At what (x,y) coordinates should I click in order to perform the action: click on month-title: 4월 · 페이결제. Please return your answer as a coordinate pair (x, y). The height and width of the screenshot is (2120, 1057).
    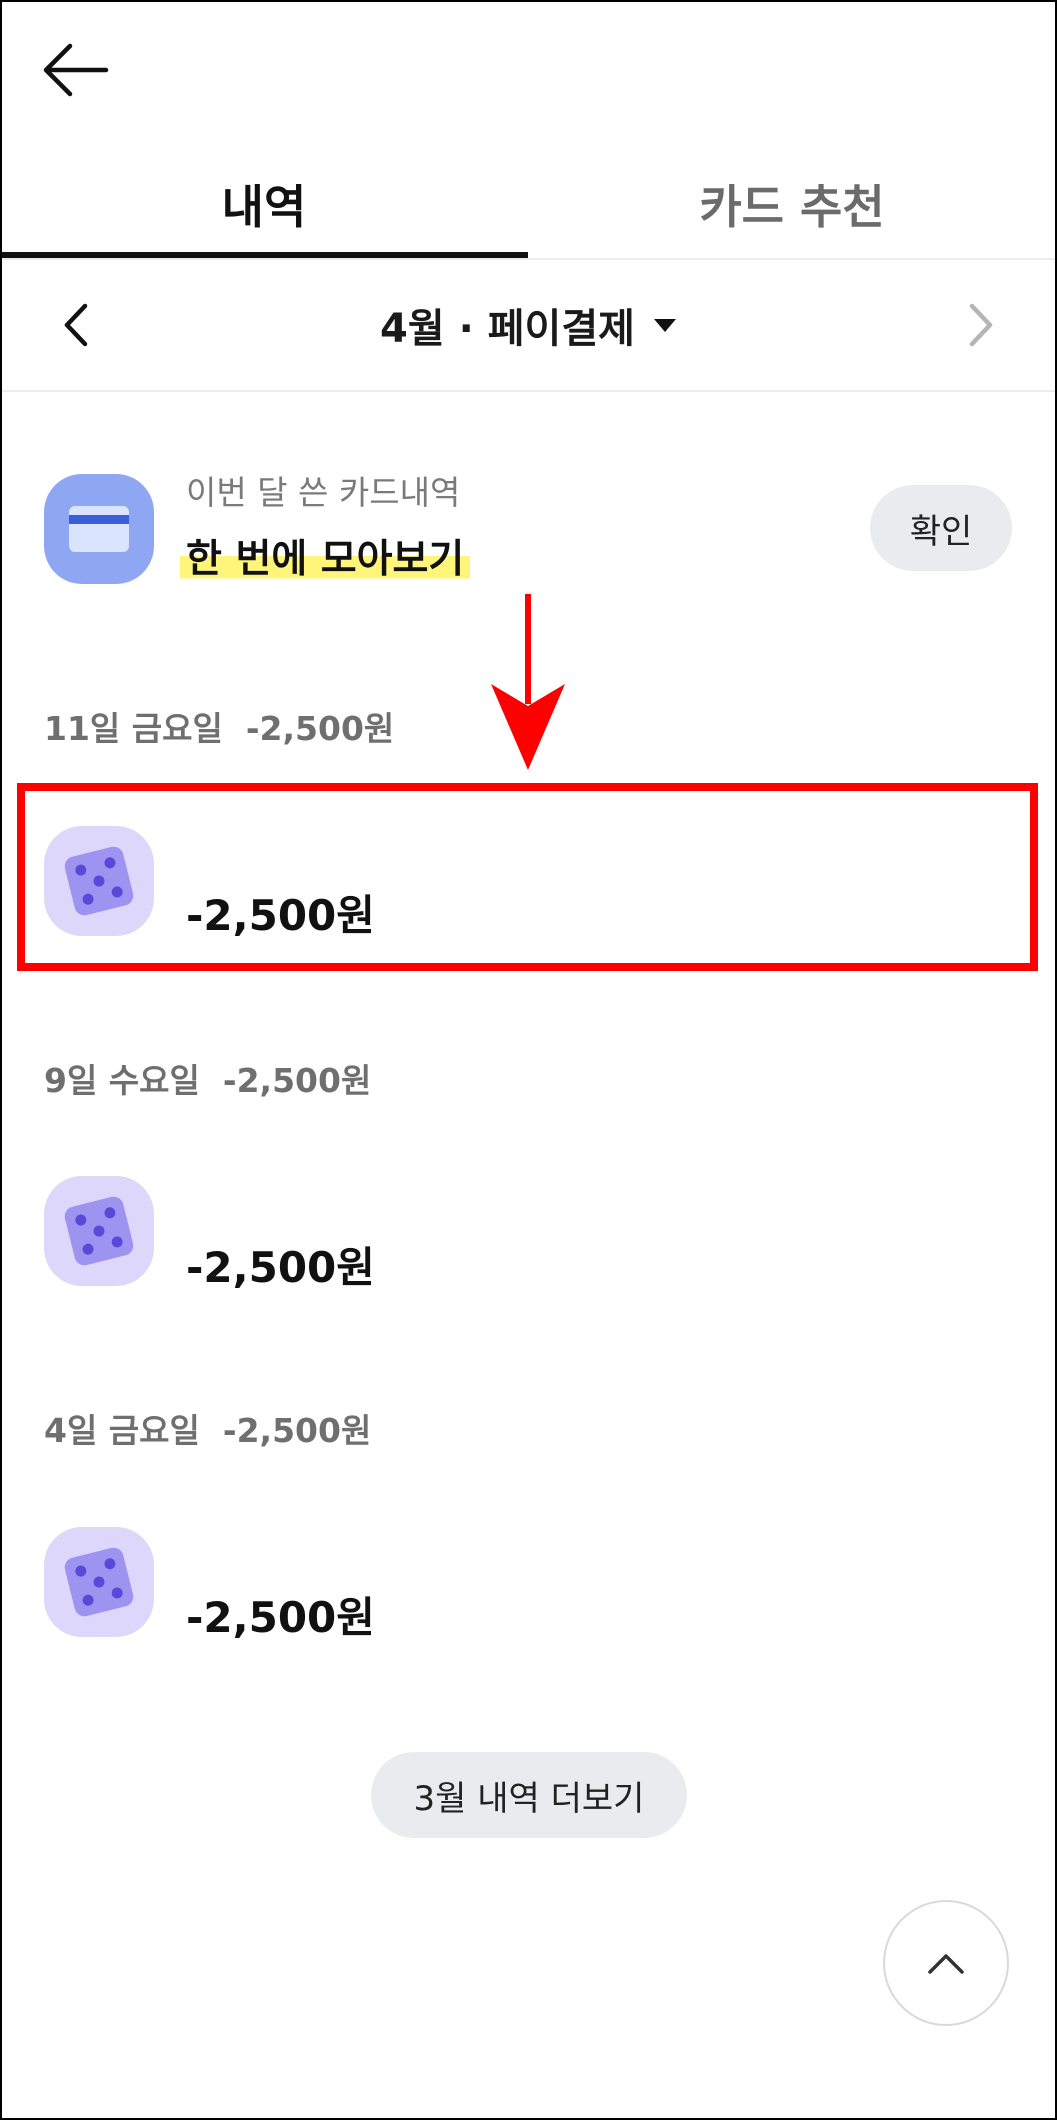
    Looking at the image, I should click on (507, 329).